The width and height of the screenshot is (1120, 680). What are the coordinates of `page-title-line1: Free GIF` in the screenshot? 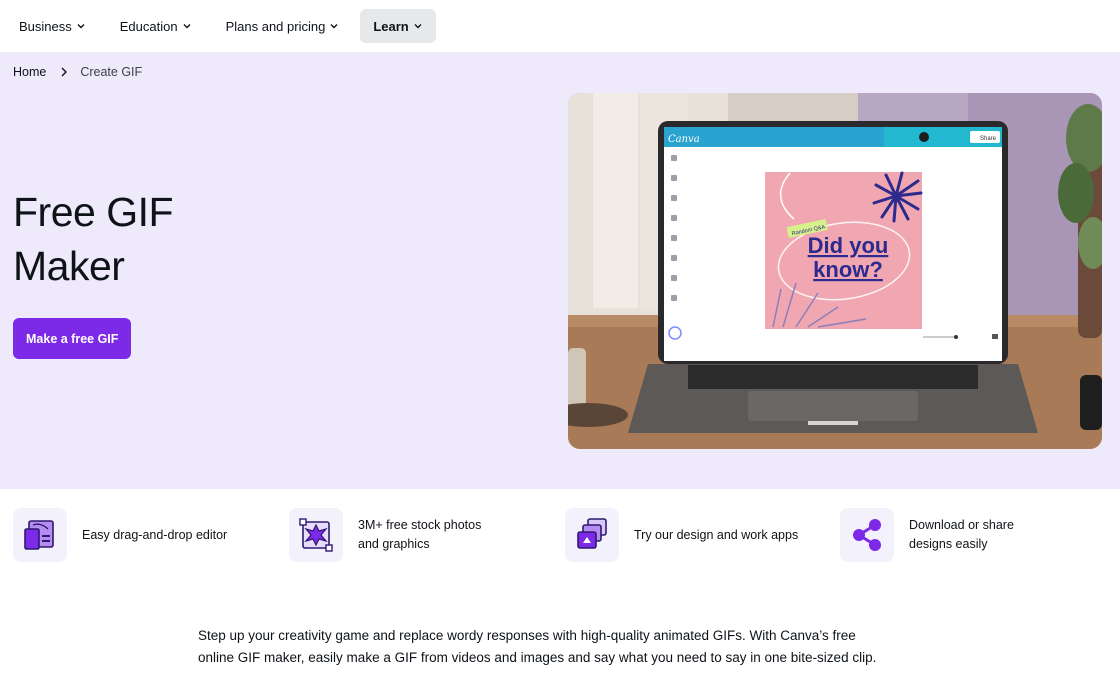 It's located at (93, 212).